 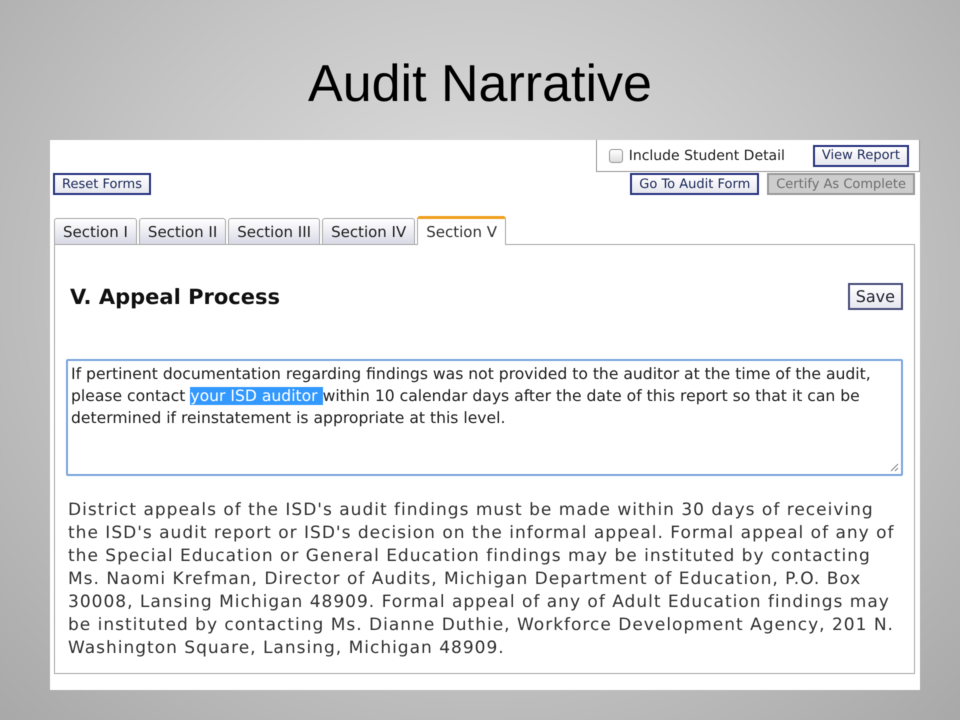 What do you see at coordinates (696, 156) in the screenshot?
I see `include-student-detail-checkbox: Include Student Detail` at bounding box center [696, 156].